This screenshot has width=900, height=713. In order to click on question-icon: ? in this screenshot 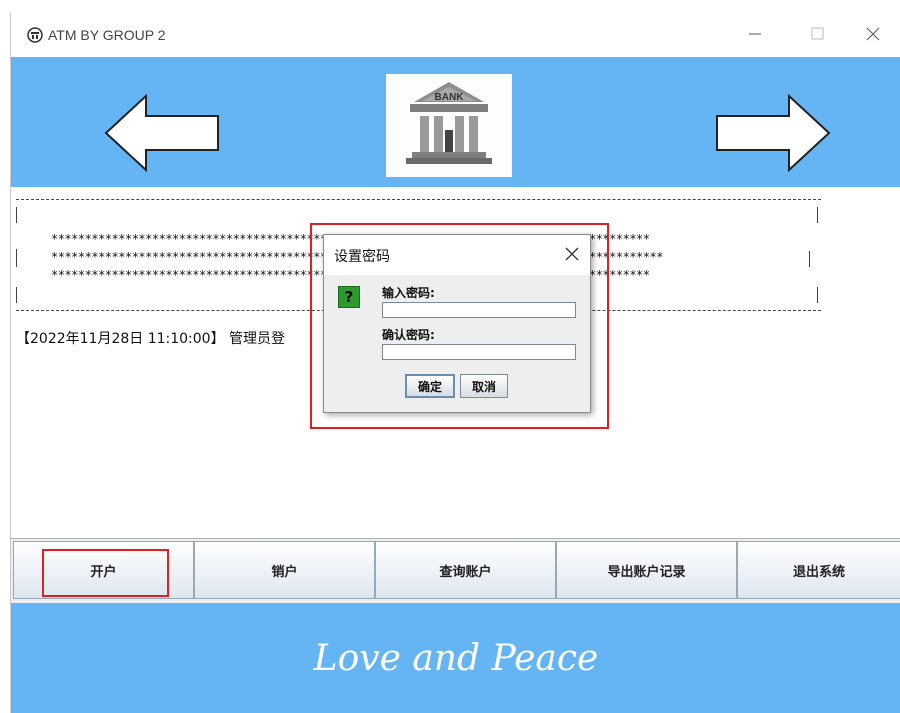, I will do `click(349, 297)`.